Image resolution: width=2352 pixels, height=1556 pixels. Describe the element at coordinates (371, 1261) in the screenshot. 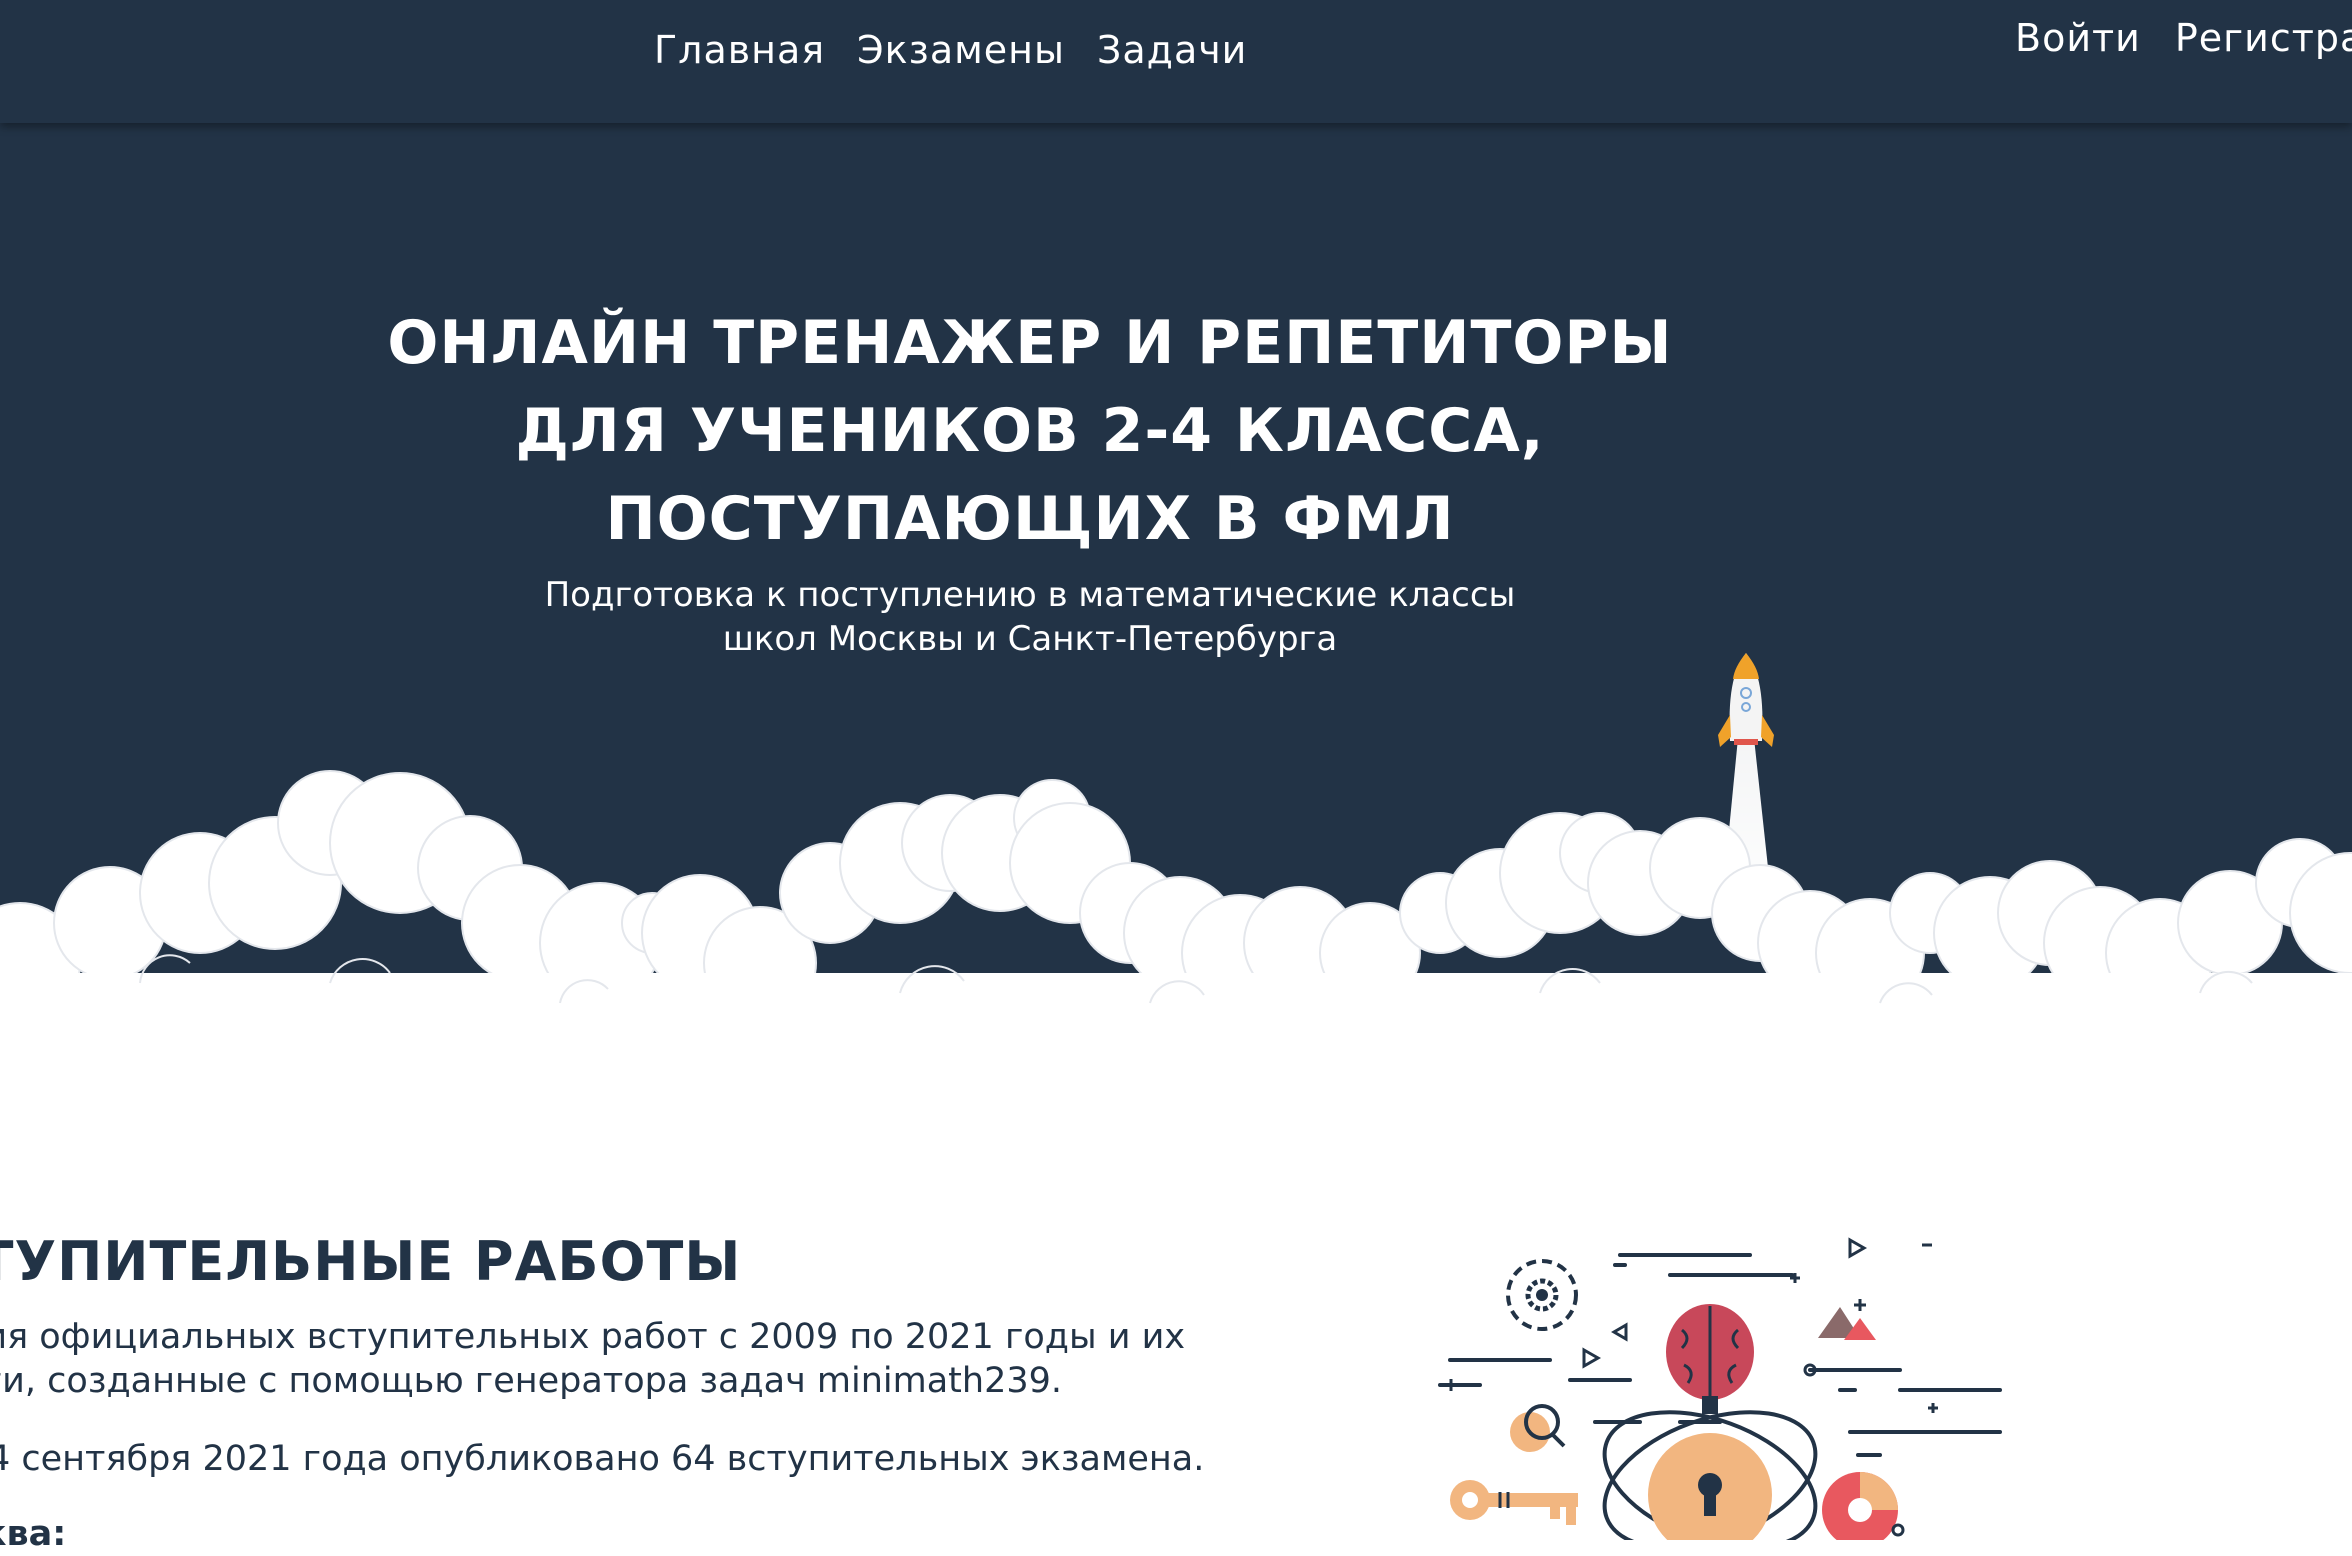

I see `section-title: СТУПИТЕЛЬНЫЕ РАБОТЫ` at that location.